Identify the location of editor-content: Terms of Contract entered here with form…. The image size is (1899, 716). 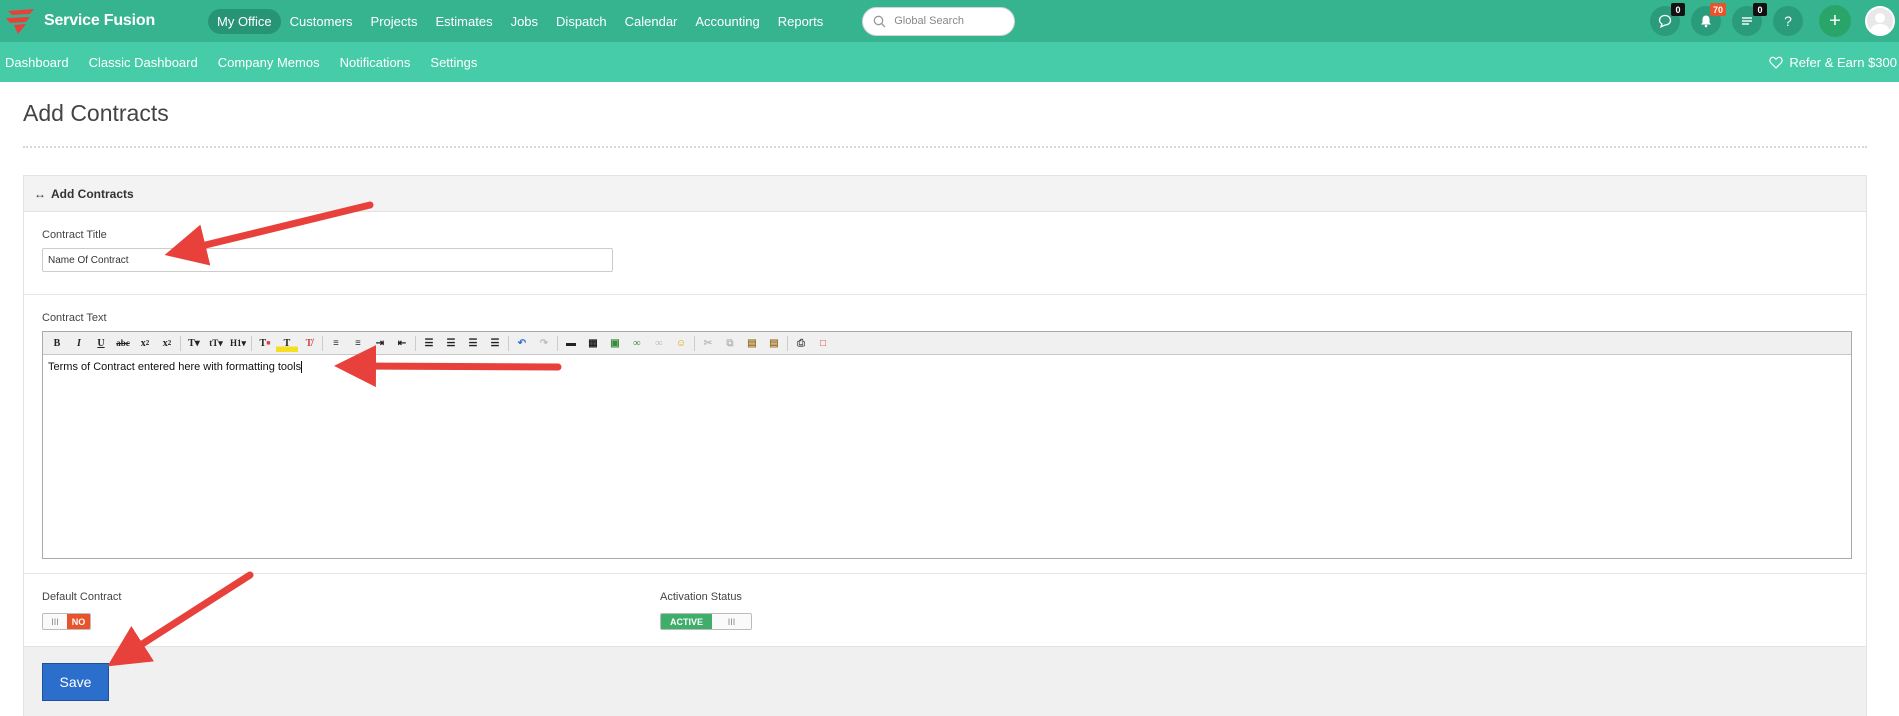
(947, 367).